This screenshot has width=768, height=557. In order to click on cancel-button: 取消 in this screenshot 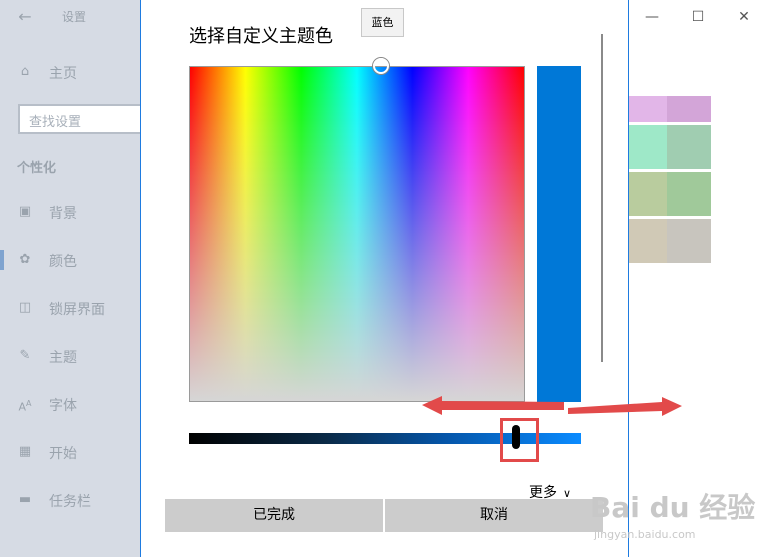, I will do `click(494, 515)`.